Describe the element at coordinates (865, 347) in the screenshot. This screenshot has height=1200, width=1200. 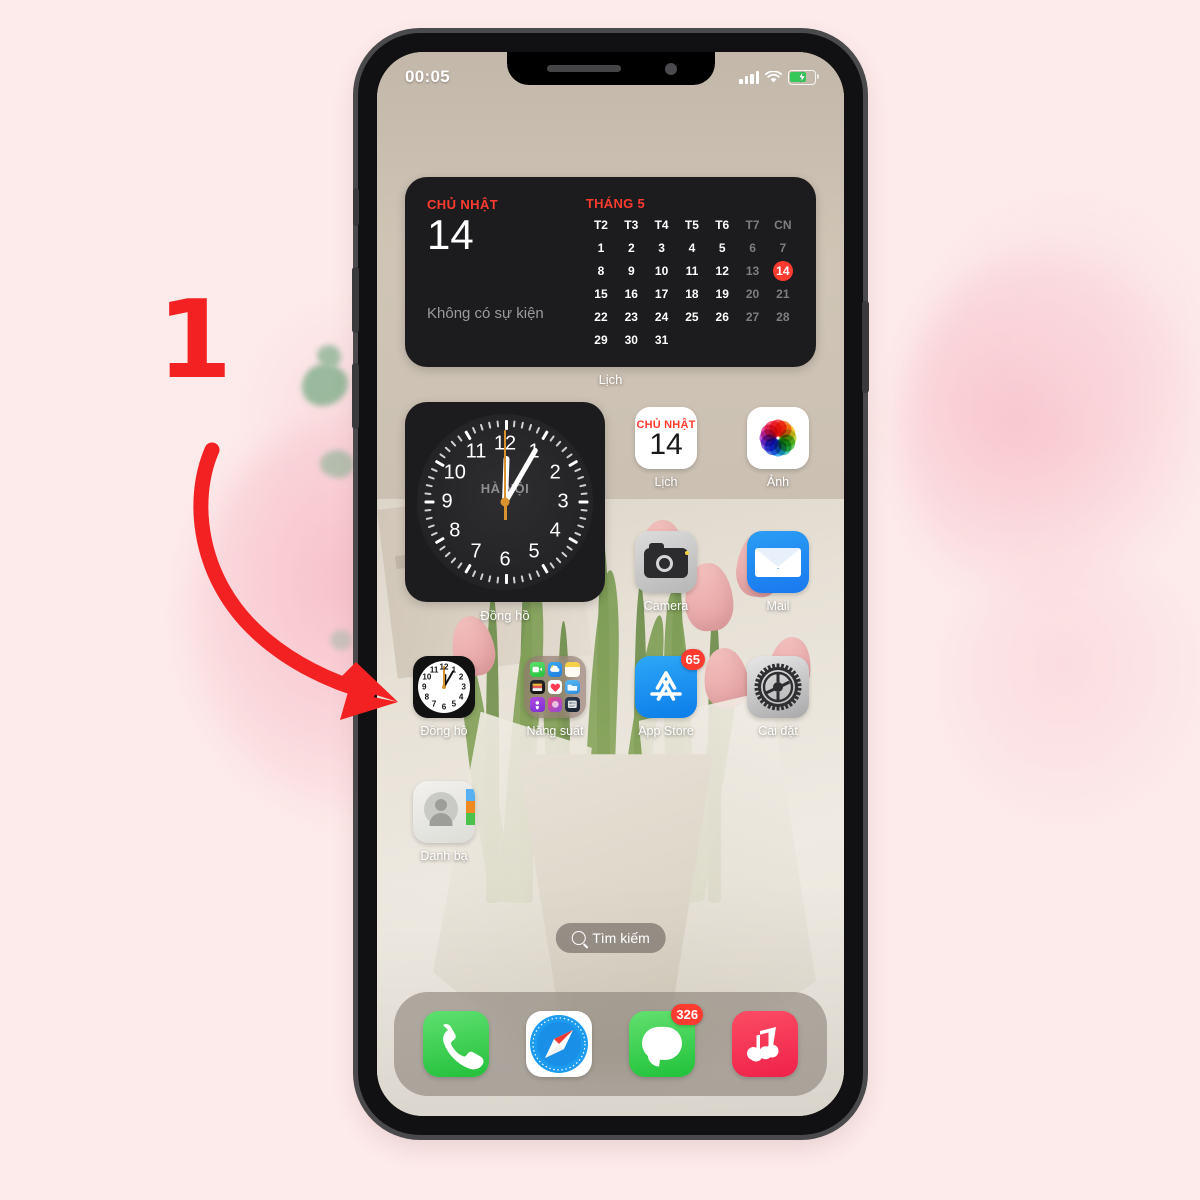
I see `power-button` at that location.